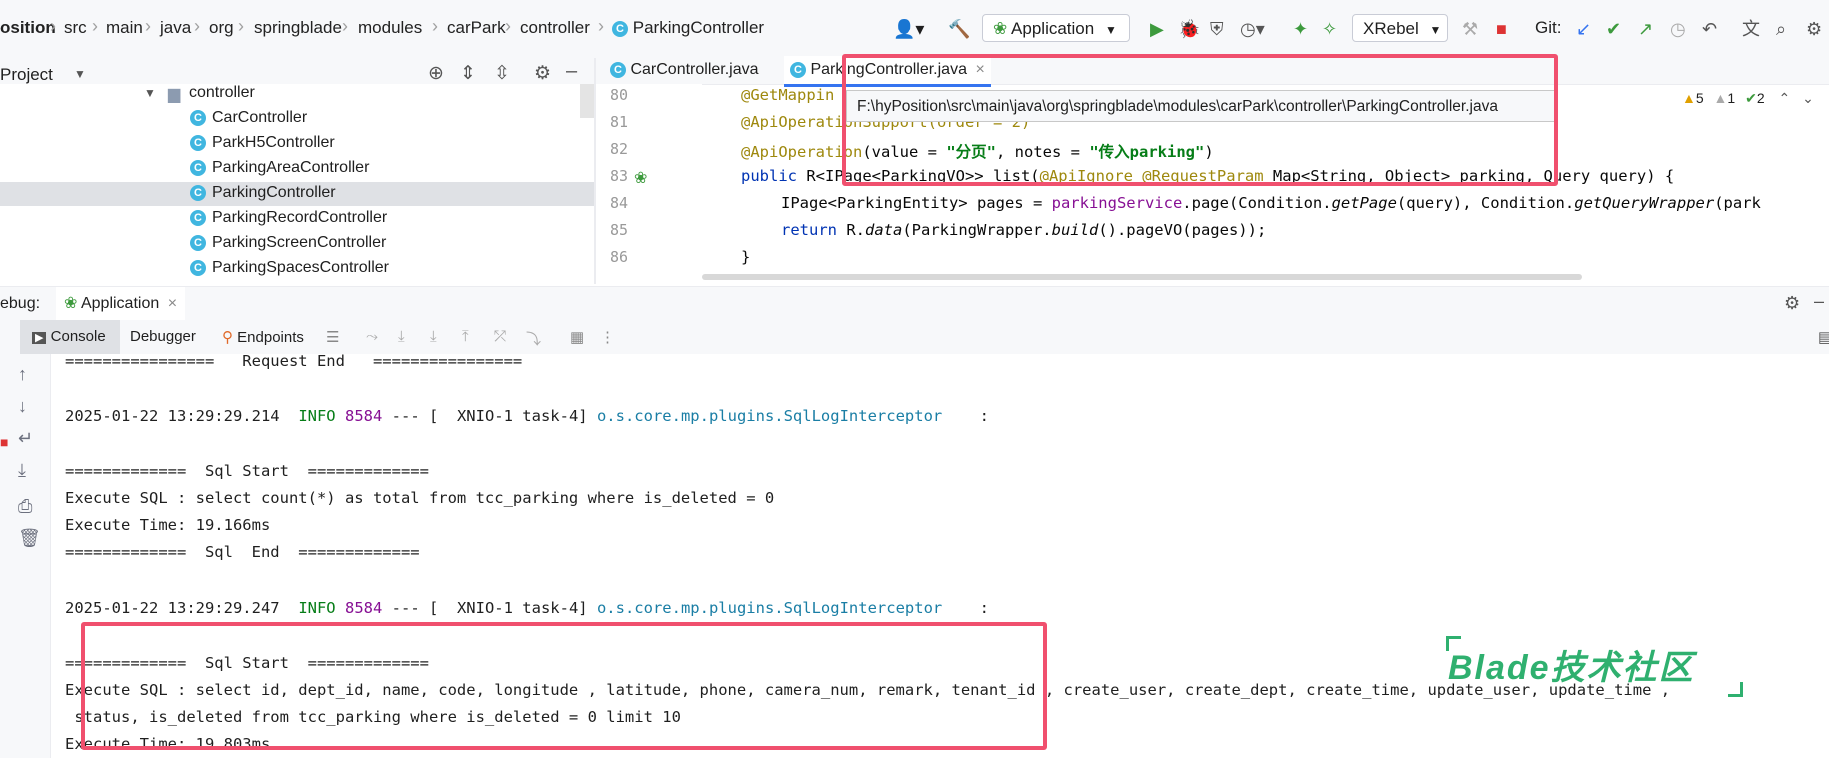 The width and height of the screenshot is (1829, 758). What do you see at coordinates (242, 552) in the screenshot?
I see `console-line: ============= Sql End =============` at bounding box center [242, 552].